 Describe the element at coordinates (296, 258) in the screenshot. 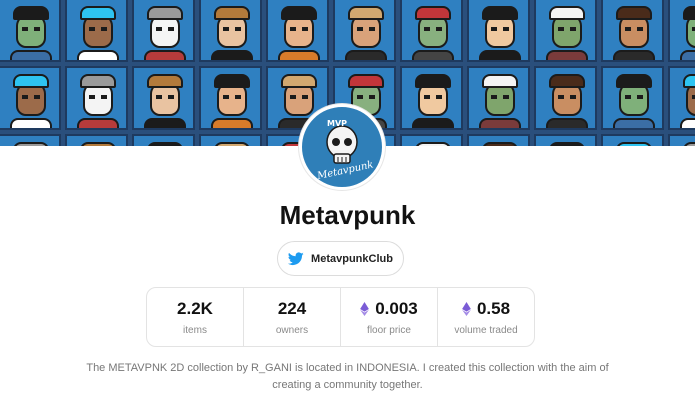

I see `twitter-icon` at that location.